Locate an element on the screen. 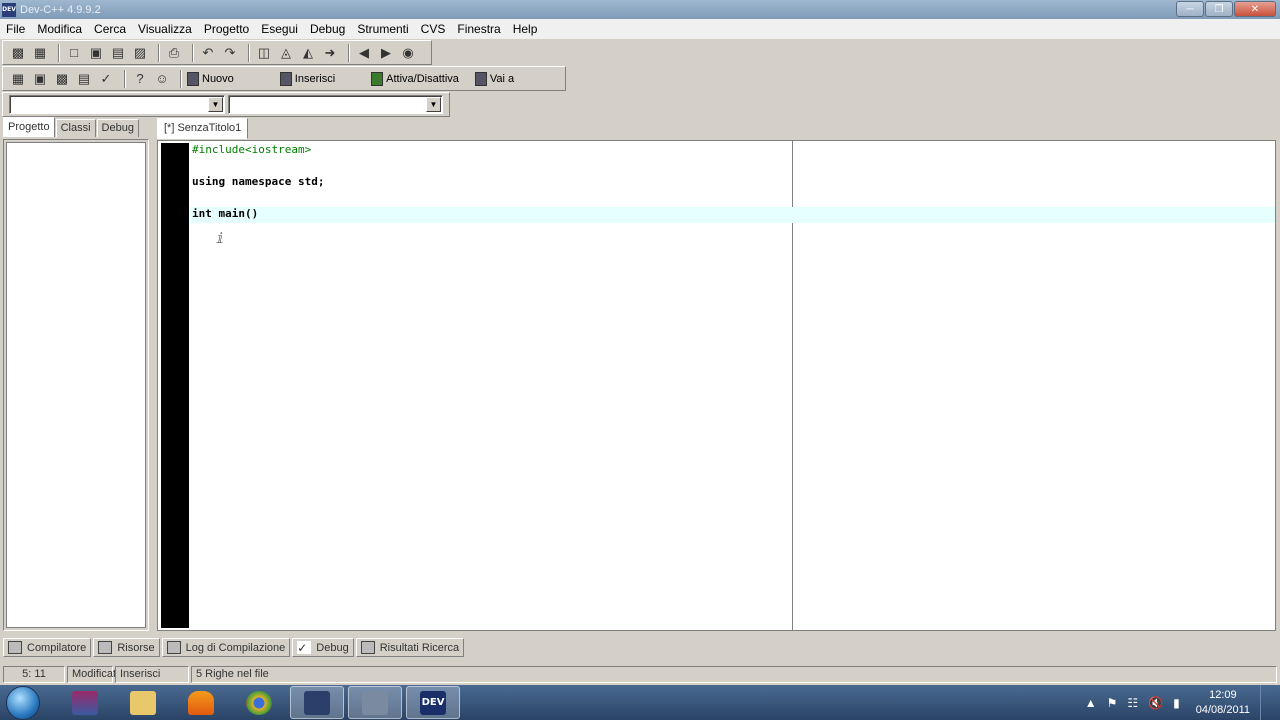  tab-risultati-ricerca: Risultati Ricerca is located at coordinates (410, 647).